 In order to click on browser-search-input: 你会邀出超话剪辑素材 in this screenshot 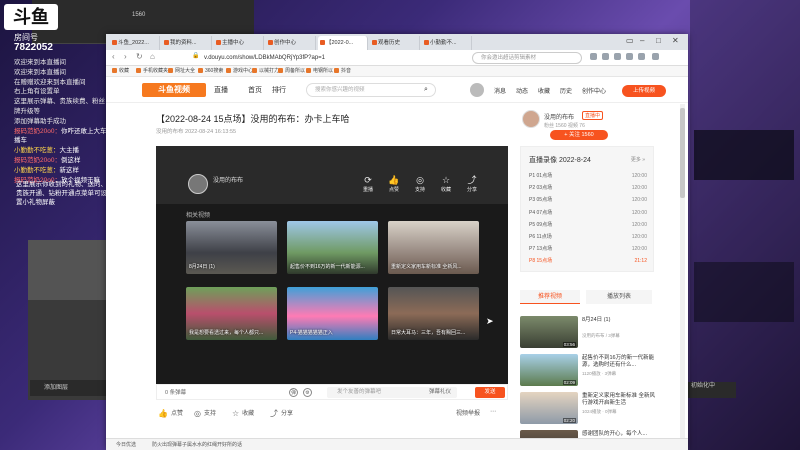, I will do `click(527, 58)`.